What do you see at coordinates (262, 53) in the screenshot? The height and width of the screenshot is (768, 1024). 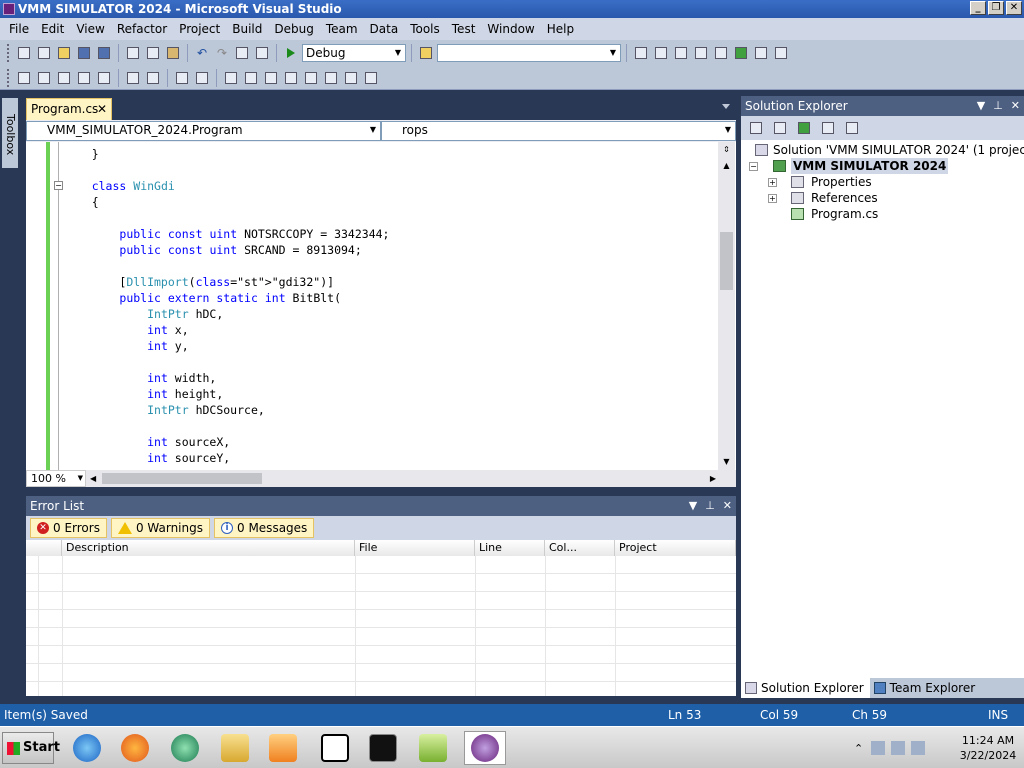 I see `navigate-forward-icon` at bounding box center [262, 53].